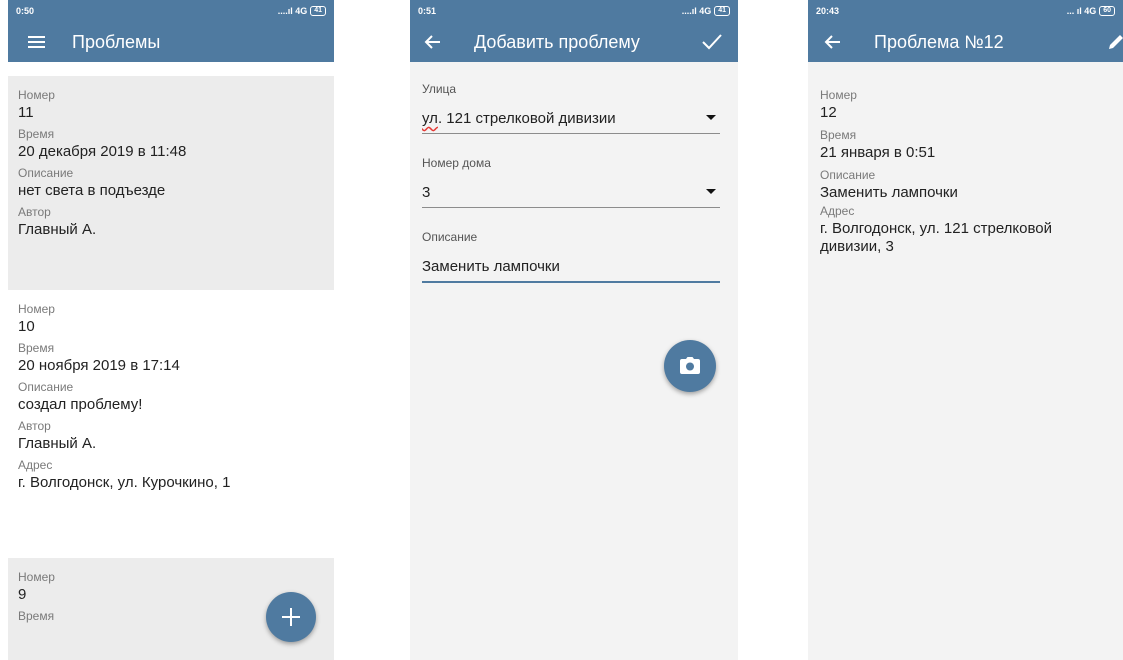 This screenshot has width=1123, height=660. What do you see at coordinates (939, 41) in the screenshot?
I see `page-title: Проблема №12` at bounding box center [939, 41].